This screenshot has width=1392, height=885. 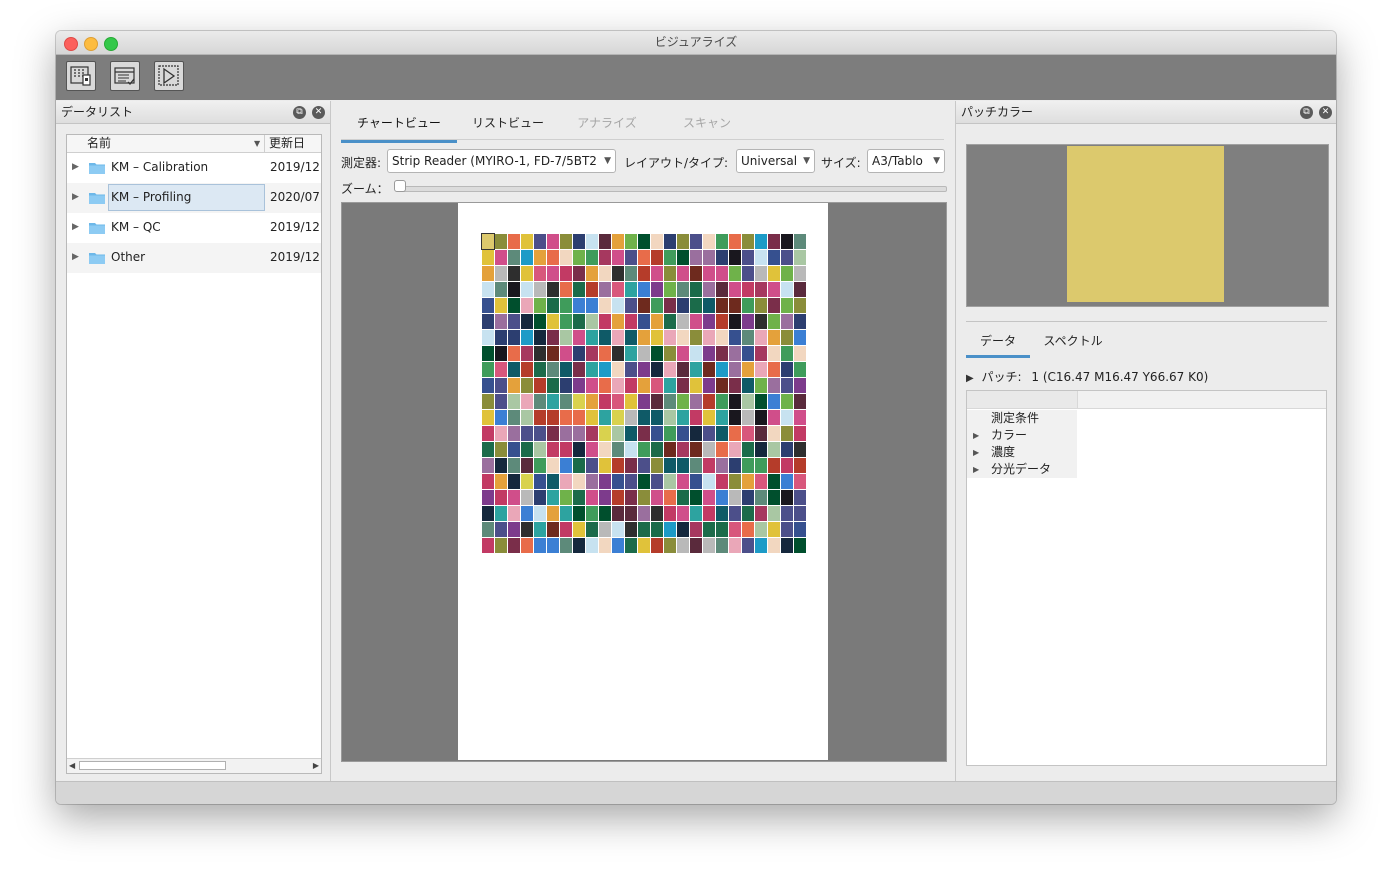 I want to click on expand-triangle-icon: ▶, so click(x=976, y=469).